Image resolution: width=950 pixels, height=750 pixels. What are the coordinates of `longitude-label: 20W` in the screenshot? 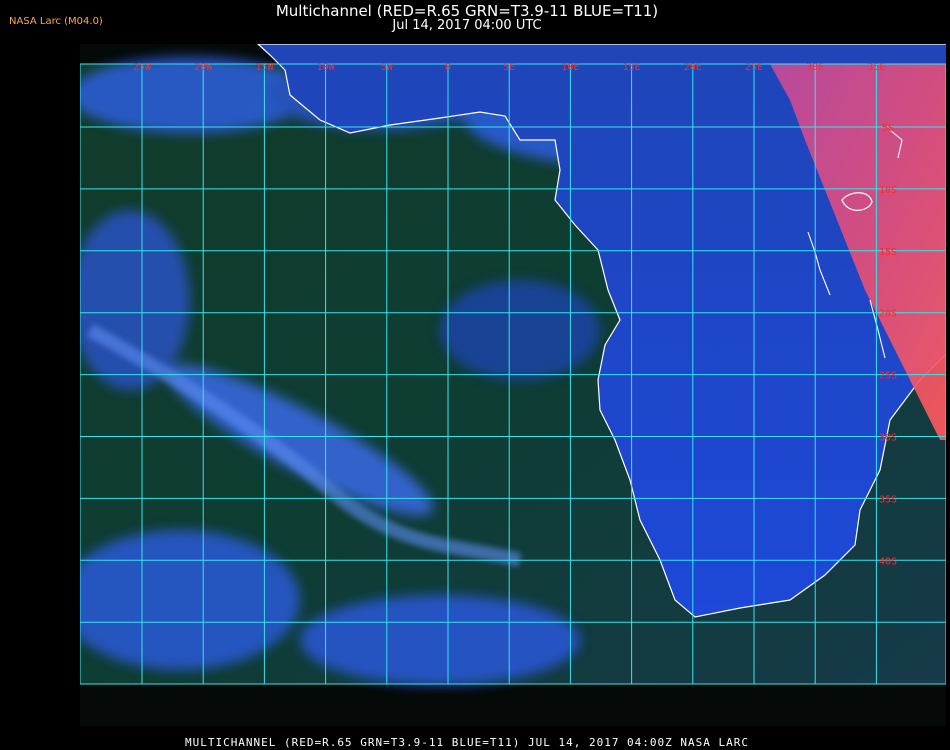 It's located at (203, 67).